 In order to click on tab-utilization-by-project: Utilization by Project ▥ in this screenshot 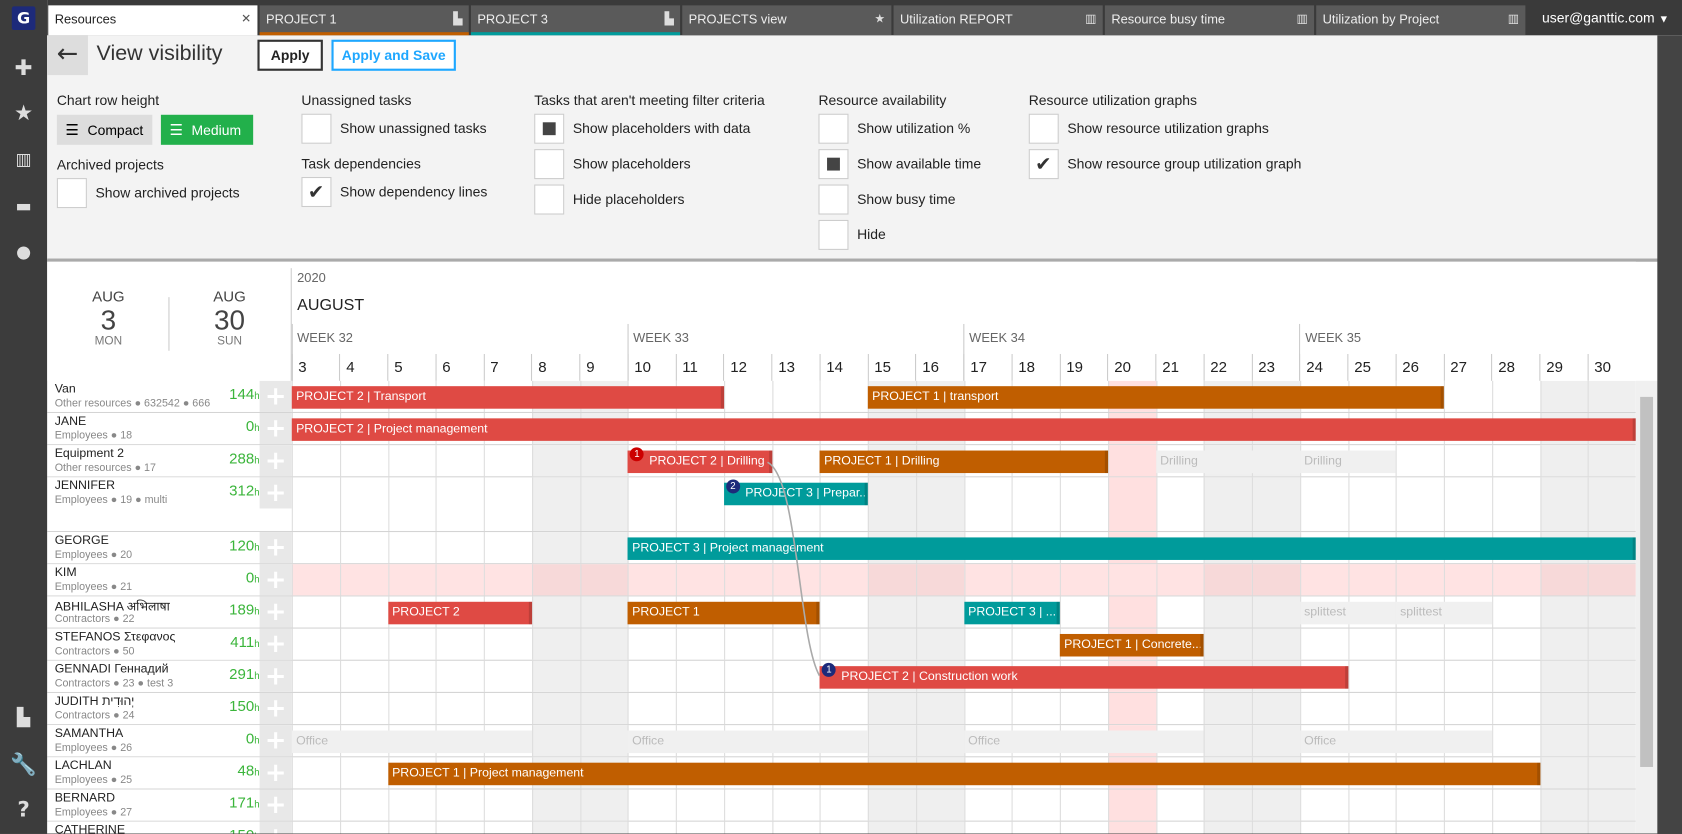, I will do `click(1421, 20)`.